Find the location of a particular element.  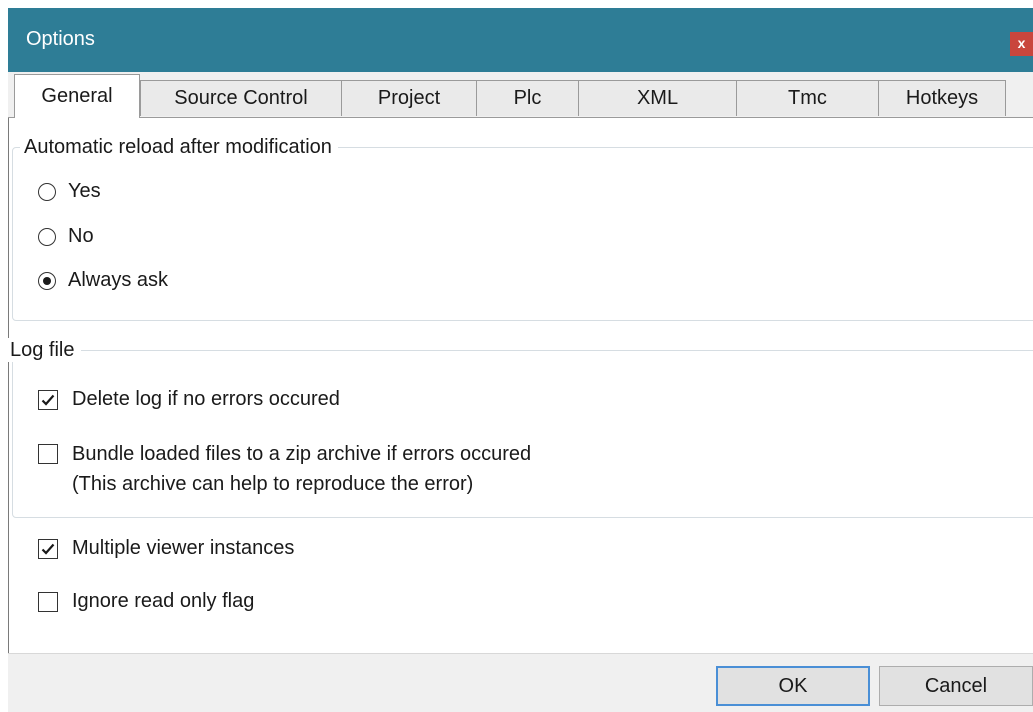

log-file-legend: Log file is located at coordinates (44, 350).